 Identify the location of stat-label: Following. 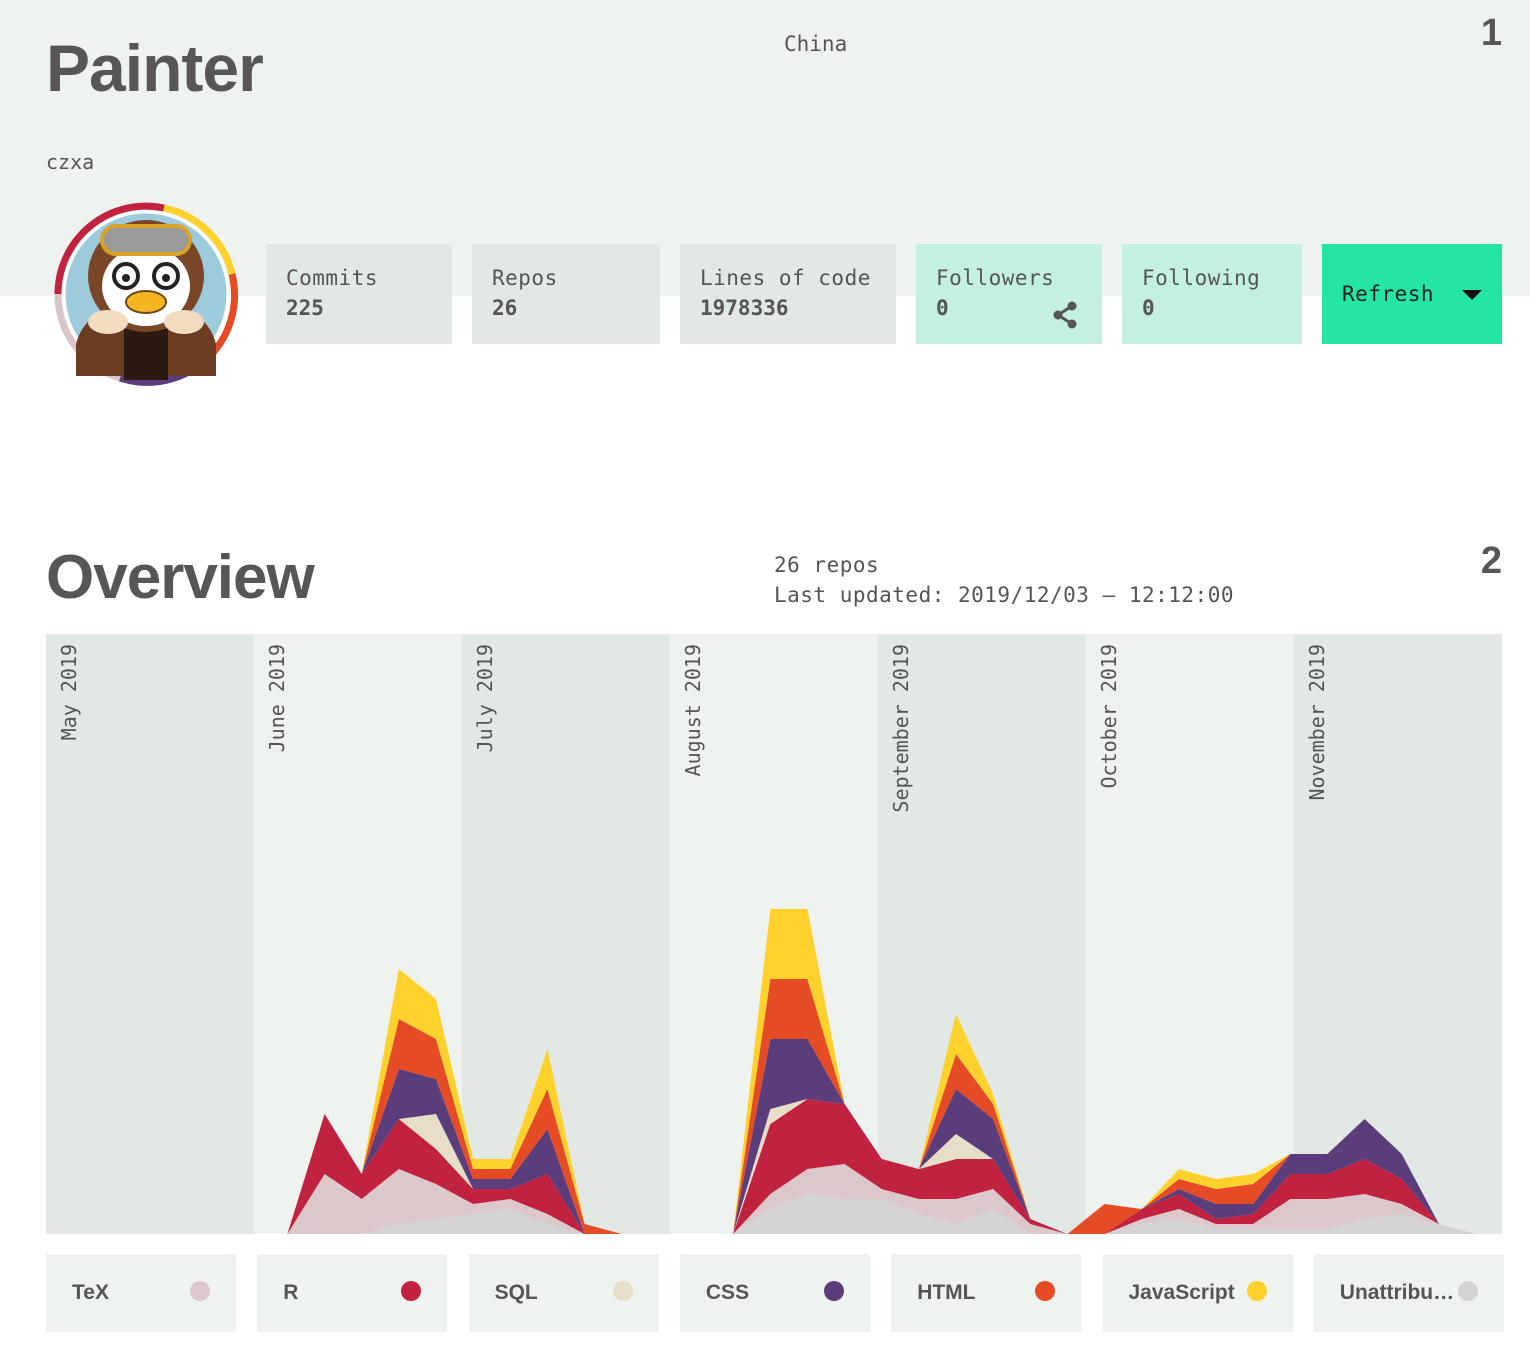
(1201, 278).